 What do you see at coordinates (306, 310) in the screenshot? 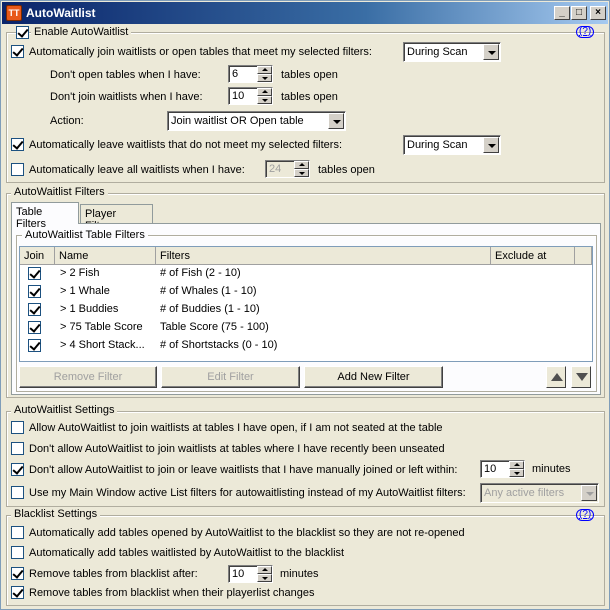
I see `table-row: > 1 Buddies # of Buddies (1 - 10)` at bounding box center [306, 310].